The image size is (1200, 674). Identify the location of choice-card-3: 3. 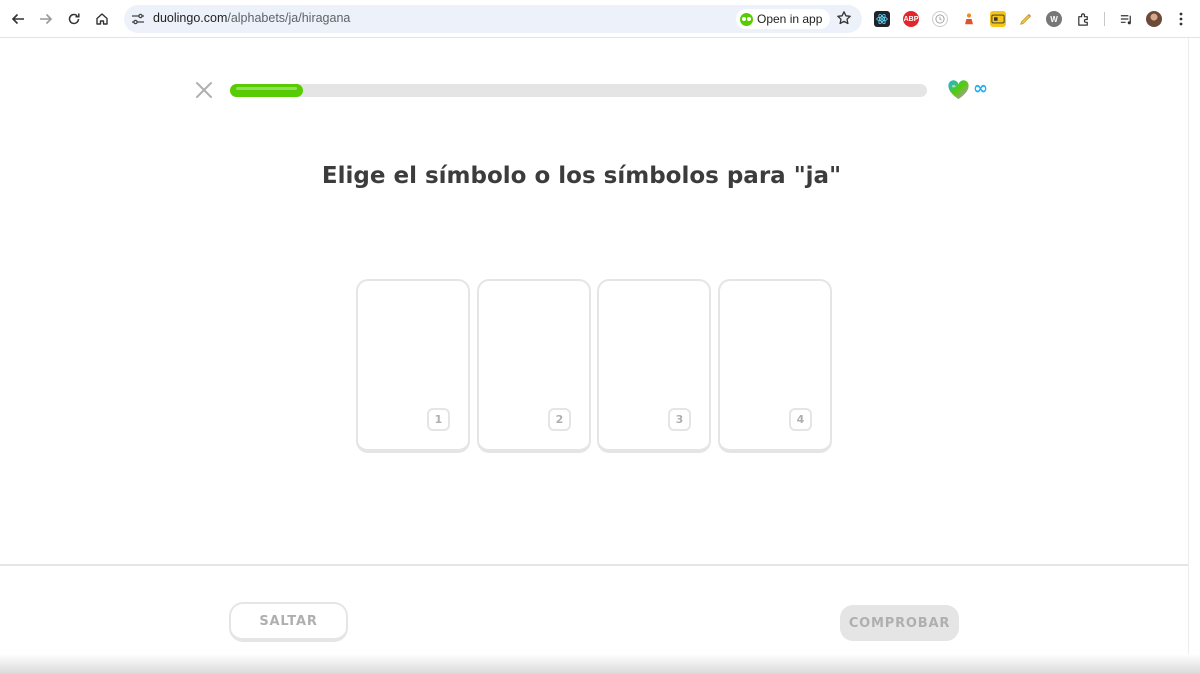
(654, 366).